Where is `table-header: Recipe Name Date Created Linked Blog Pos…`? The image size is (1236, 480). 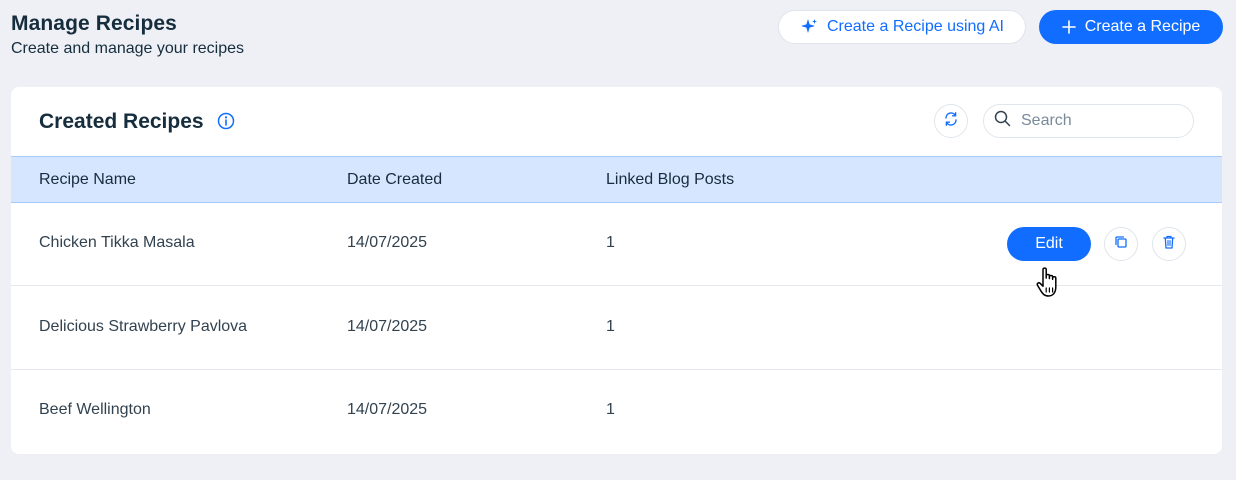
table-header: Recipe Name Date Created Linked Blog Pos… is located at coordinates (616, 179).